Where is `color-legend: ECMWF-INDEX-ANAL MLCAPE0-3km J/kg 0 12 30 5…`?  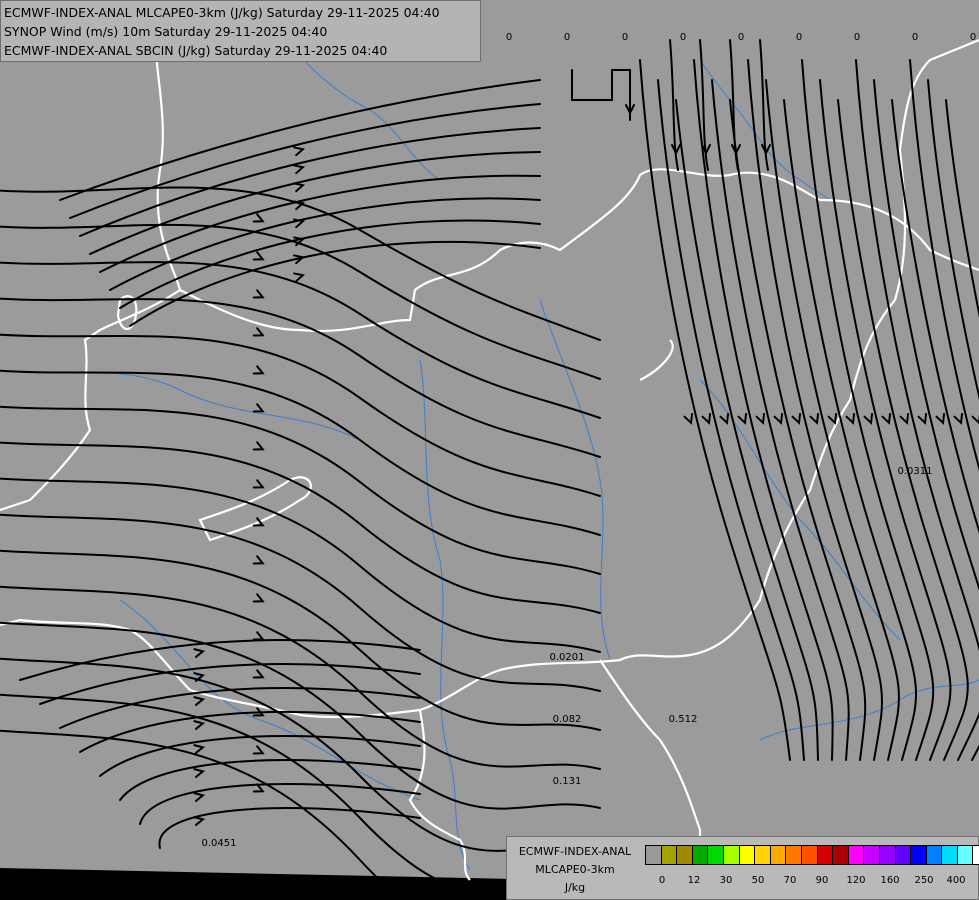 color-legend: ECMWF-INDEX-ANAL MLCAPE0-3km J/kg 0 12 30 5… is located at coordinates (742, 868).